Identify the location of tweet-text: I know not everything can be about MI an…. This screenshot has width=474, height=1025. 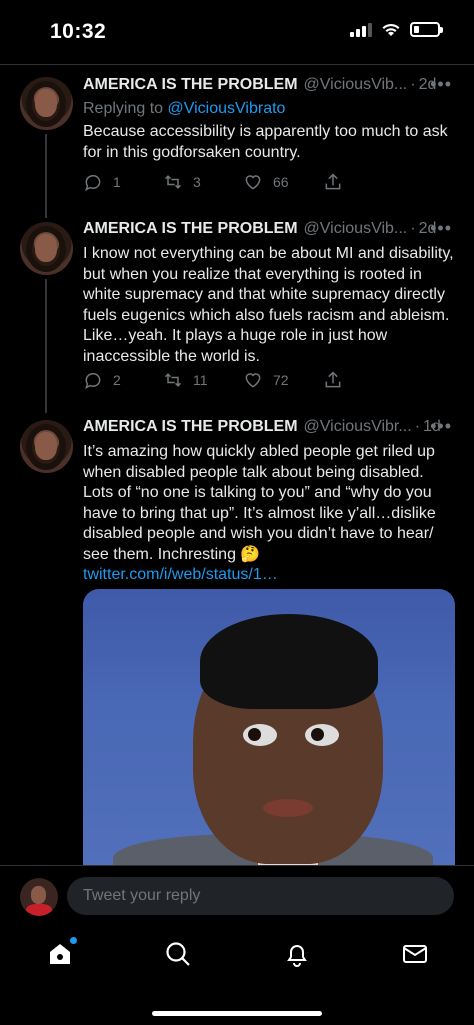
(268, 305).